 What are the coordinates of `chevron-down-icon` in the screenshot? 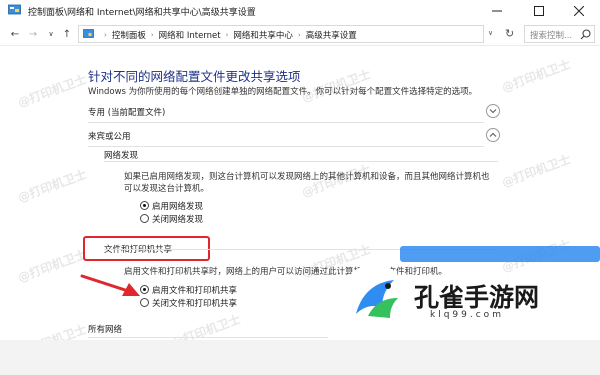 It's located at (493, 111).